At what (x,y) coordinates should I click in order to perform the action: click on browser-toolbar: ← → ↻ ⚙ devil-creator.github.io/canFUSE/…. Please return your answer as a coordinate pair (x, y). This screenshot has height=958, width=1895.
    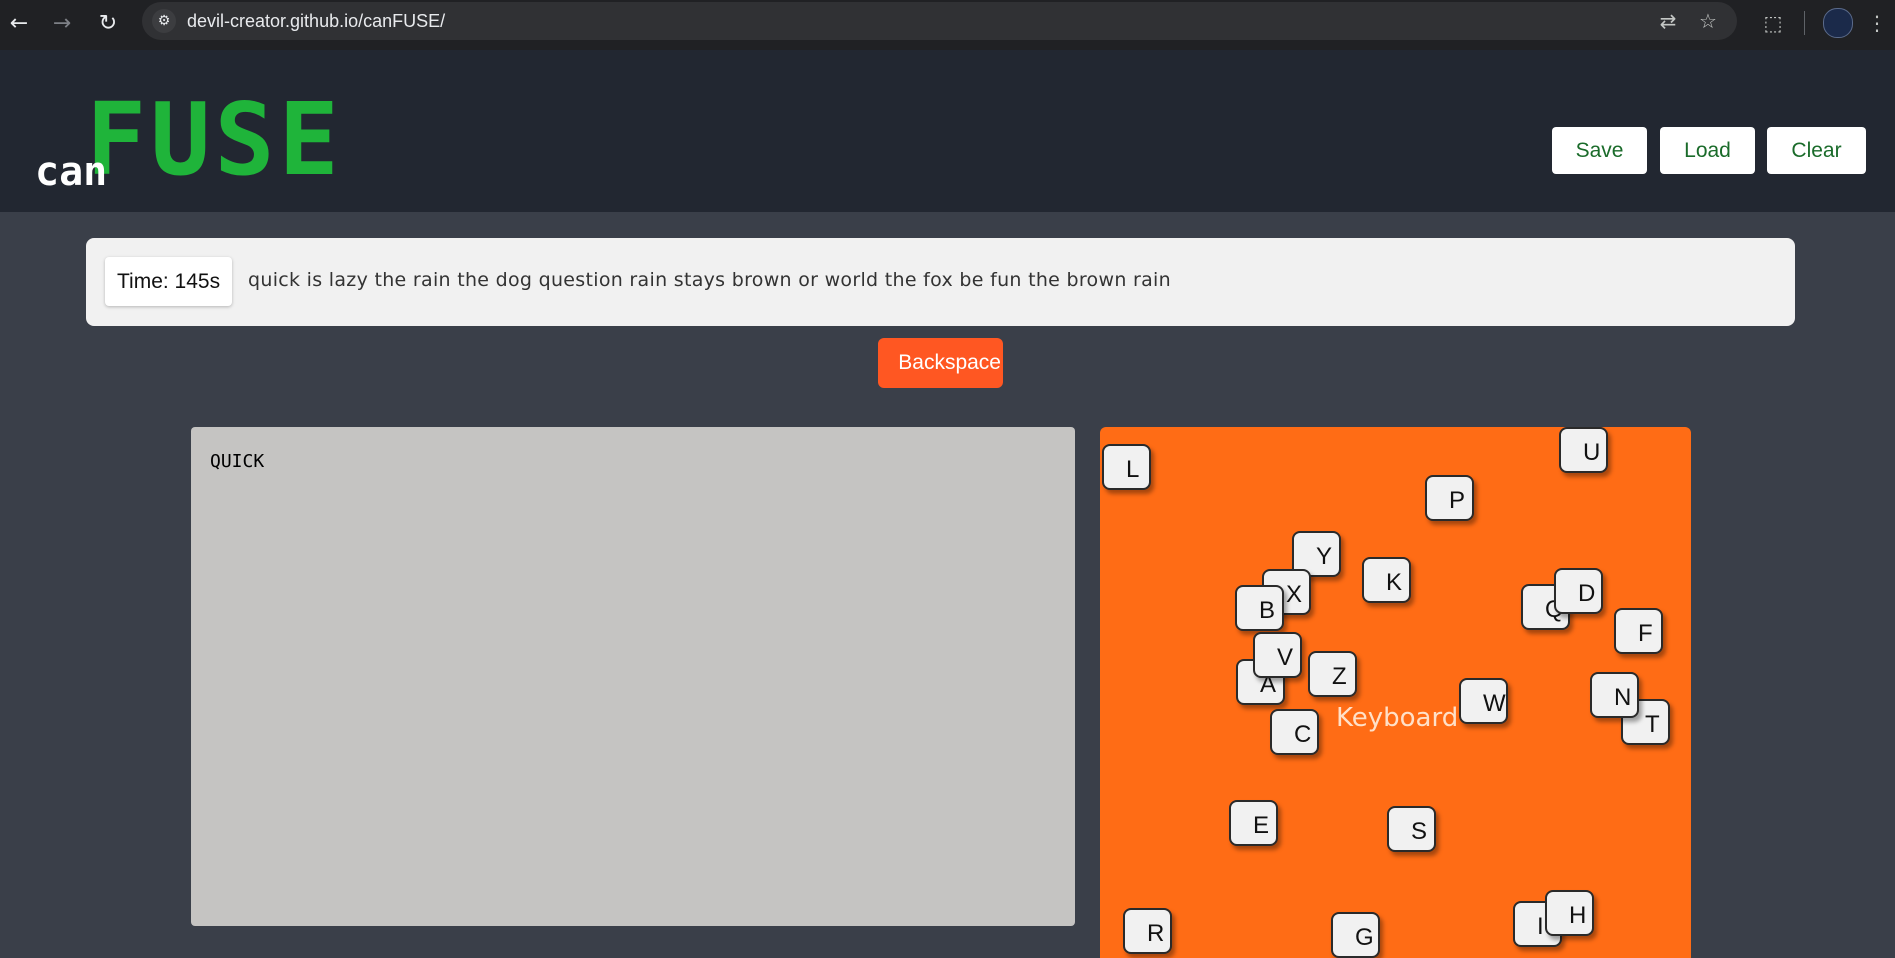
    Looking at the image, I should click on (947, 25).